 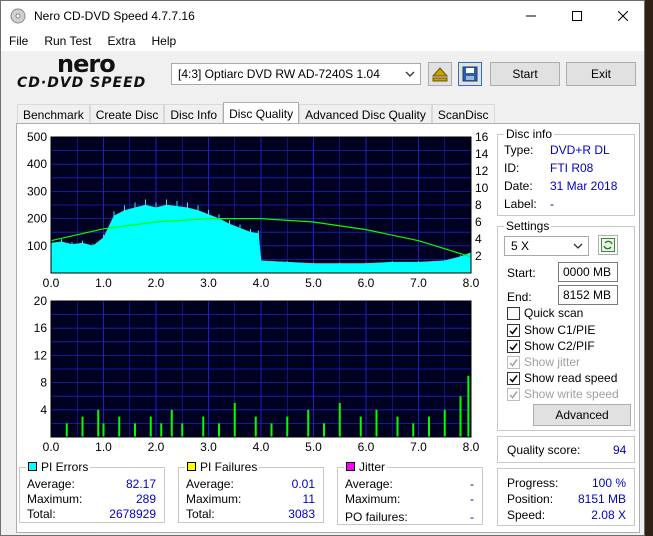 What do you see at coordinates (114, 16) in the screenshot?
I see `window-title: Nero CD-DVD Speed 4.7.7.16` at bounding box center [114, 16].